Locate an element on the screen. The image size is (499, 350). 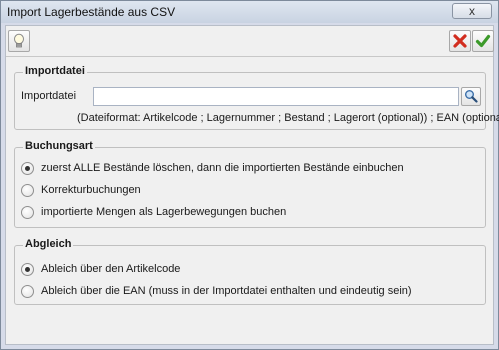
importdatei-input is located at coordinates (276, 96).